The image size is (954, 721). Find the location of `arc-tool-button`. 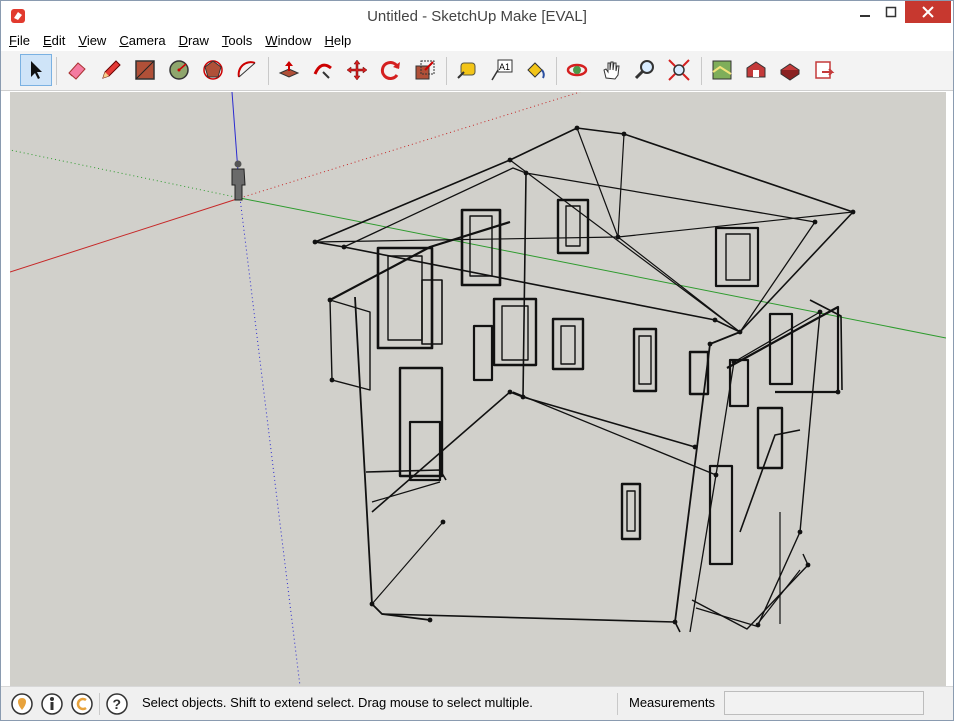

arc-tool-button is located at coordinates (247, 70).